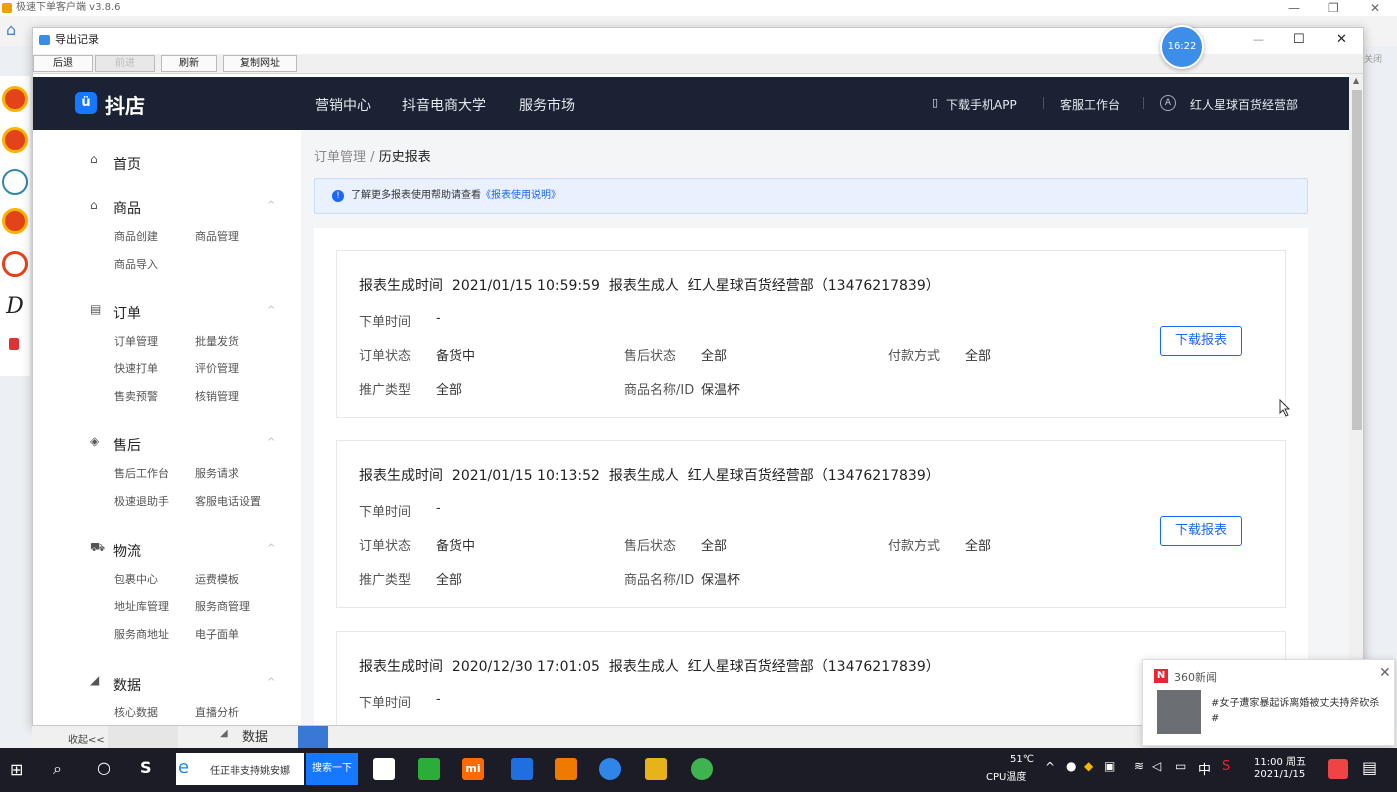 Image resolution: width=1397 pixels, height=792 pixels. Describe the element at coordinates (1258, 40) in the screenshot. I see `window-minimize-button: —` at that location.